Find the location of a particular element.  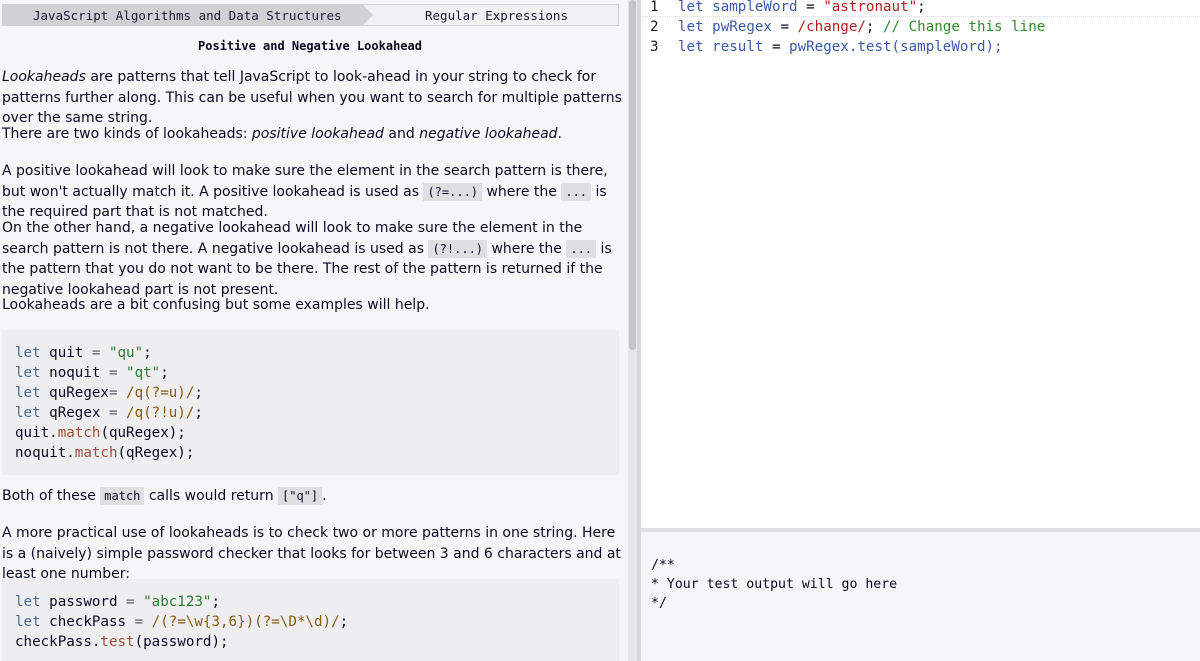

instructions-scrollbar is located at coordinates (632, 330).